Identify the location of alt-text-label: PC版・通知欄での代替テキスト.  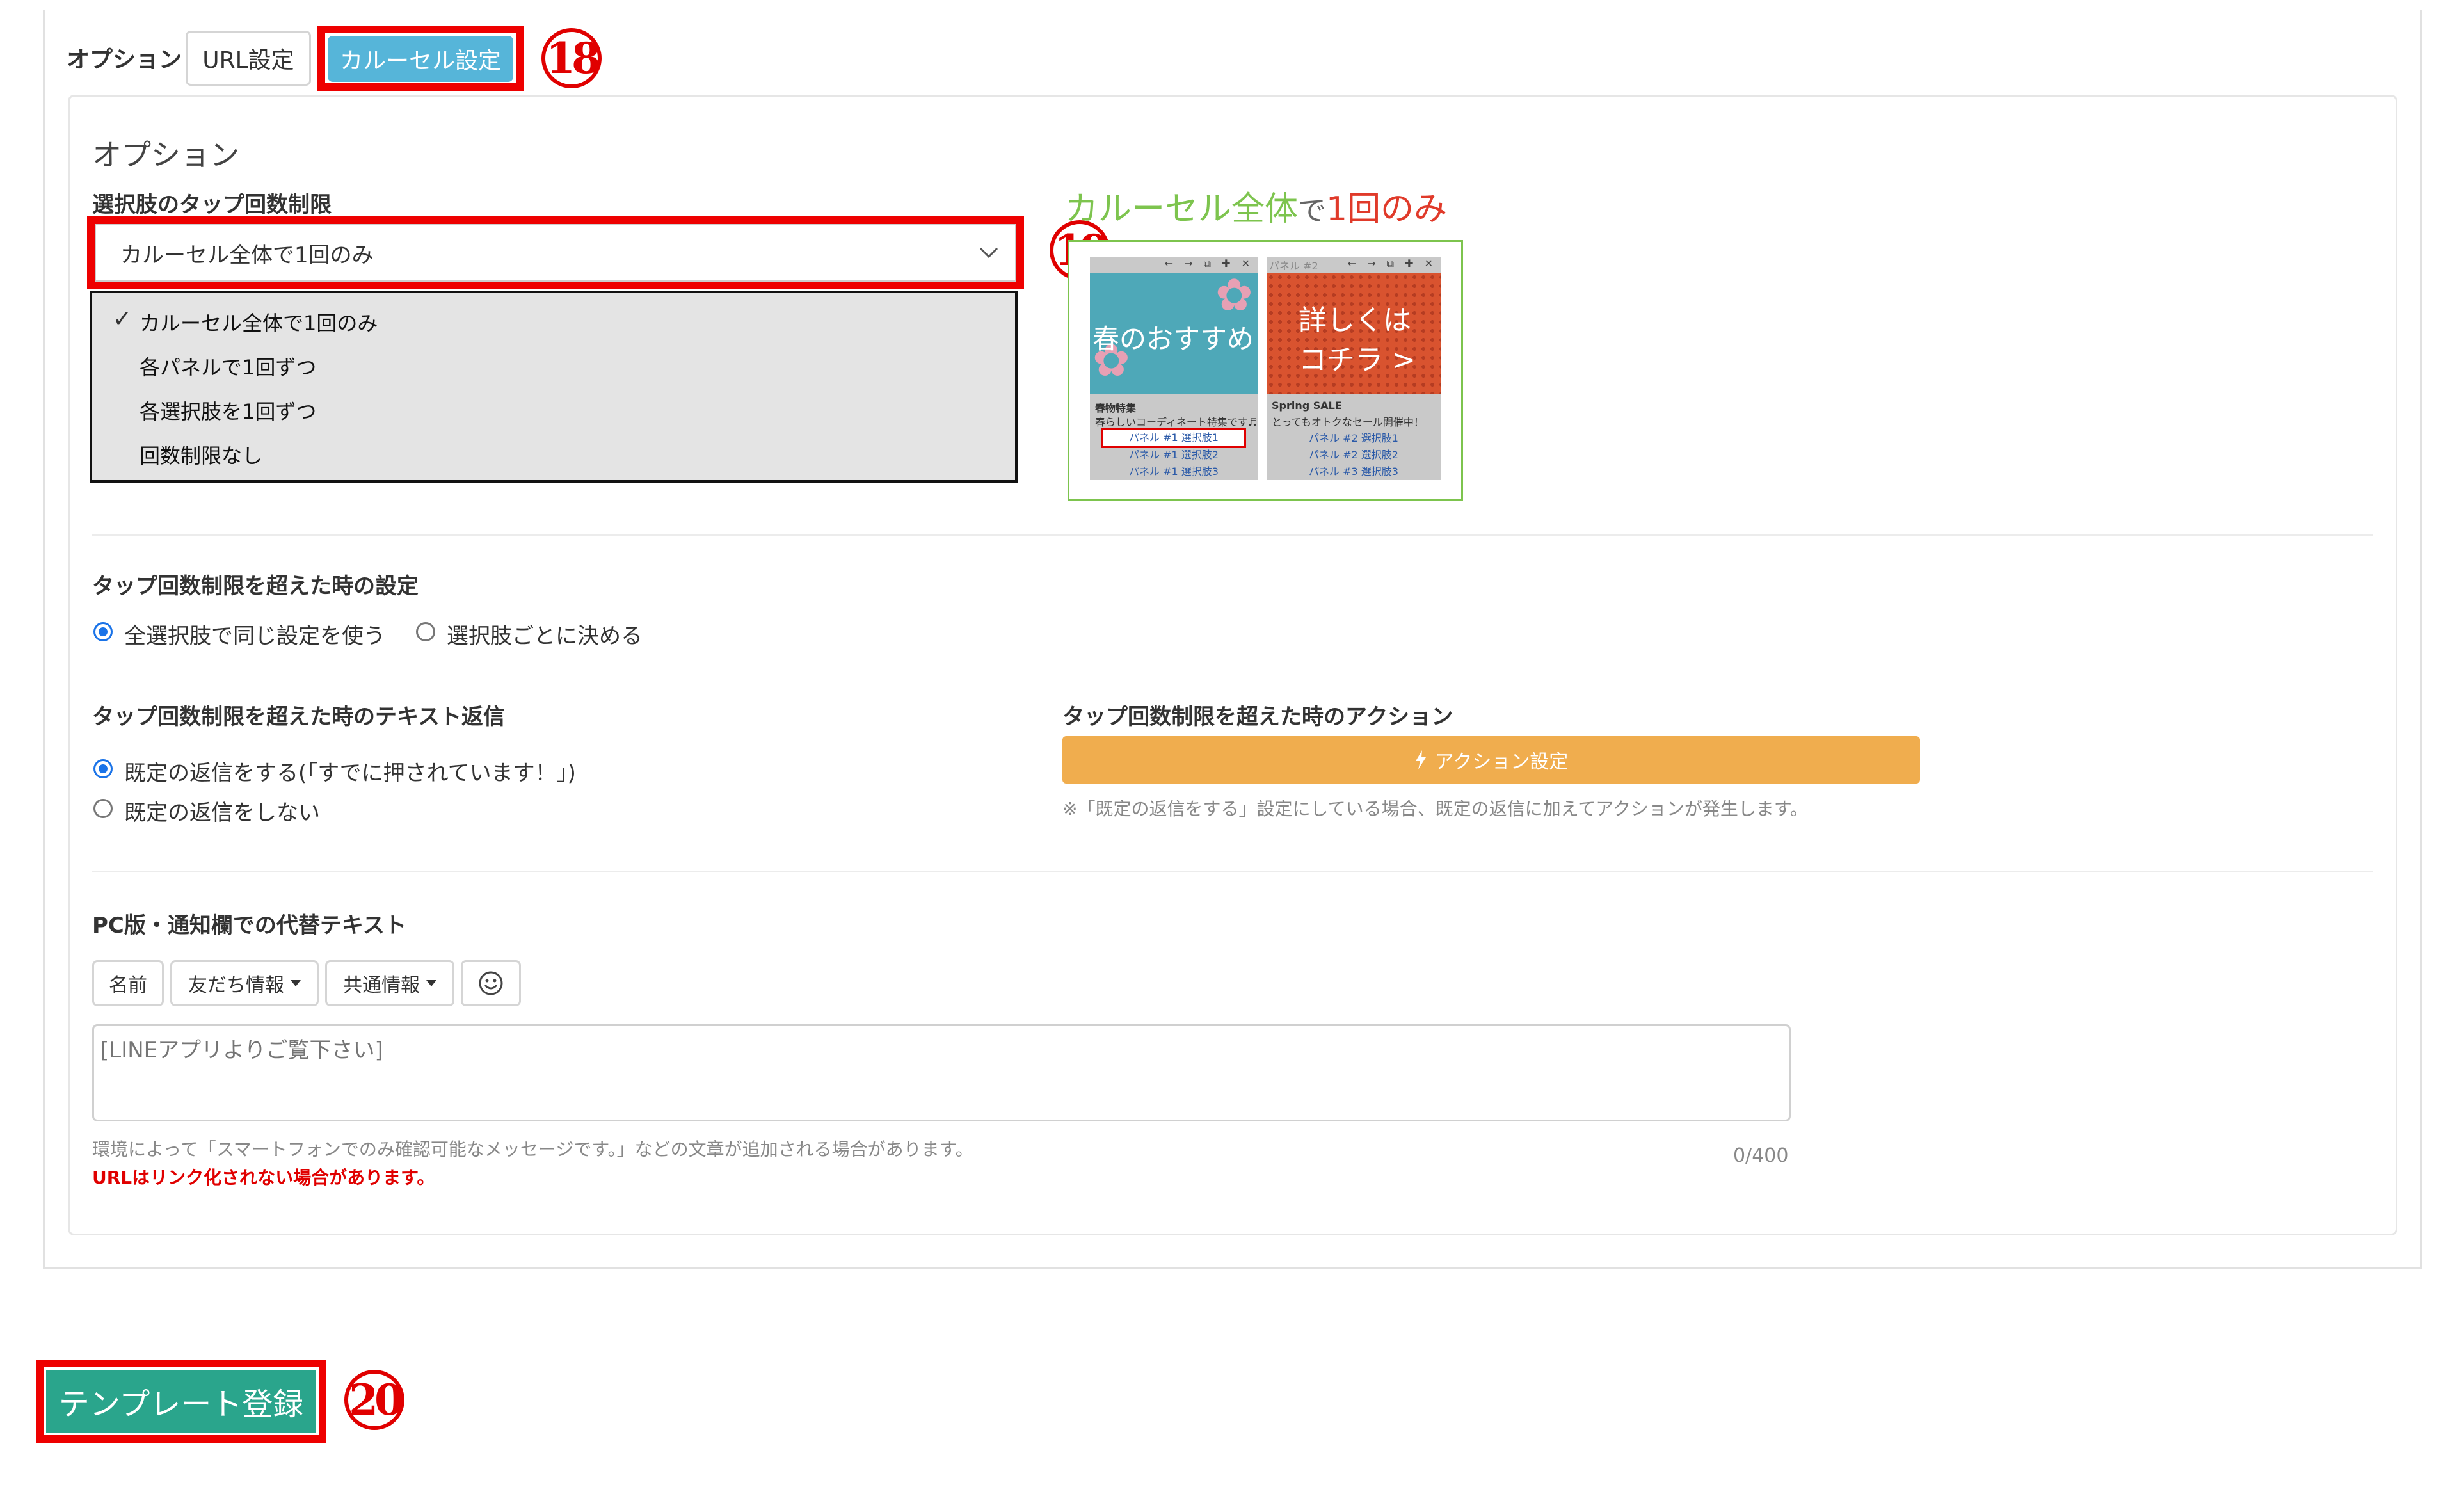
(249, 925).